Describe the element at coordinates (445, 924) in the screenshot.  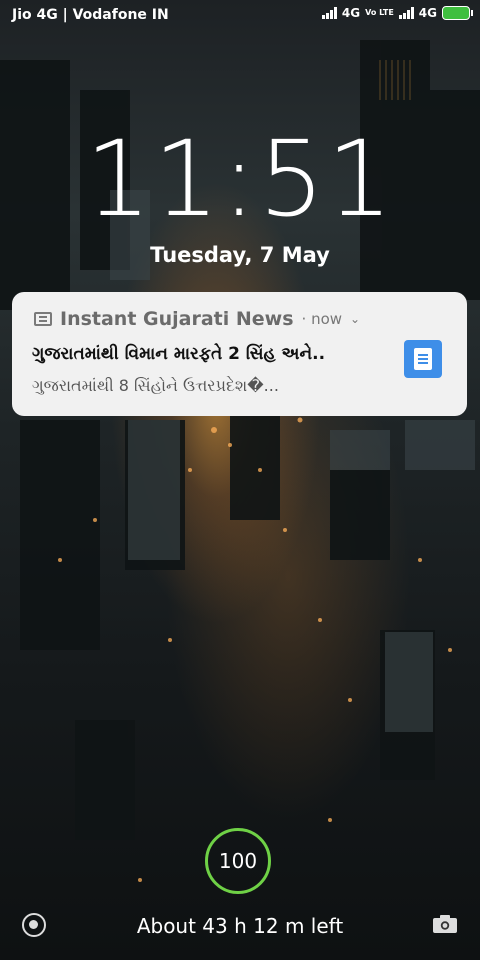
I see `camera-icon` at that location.